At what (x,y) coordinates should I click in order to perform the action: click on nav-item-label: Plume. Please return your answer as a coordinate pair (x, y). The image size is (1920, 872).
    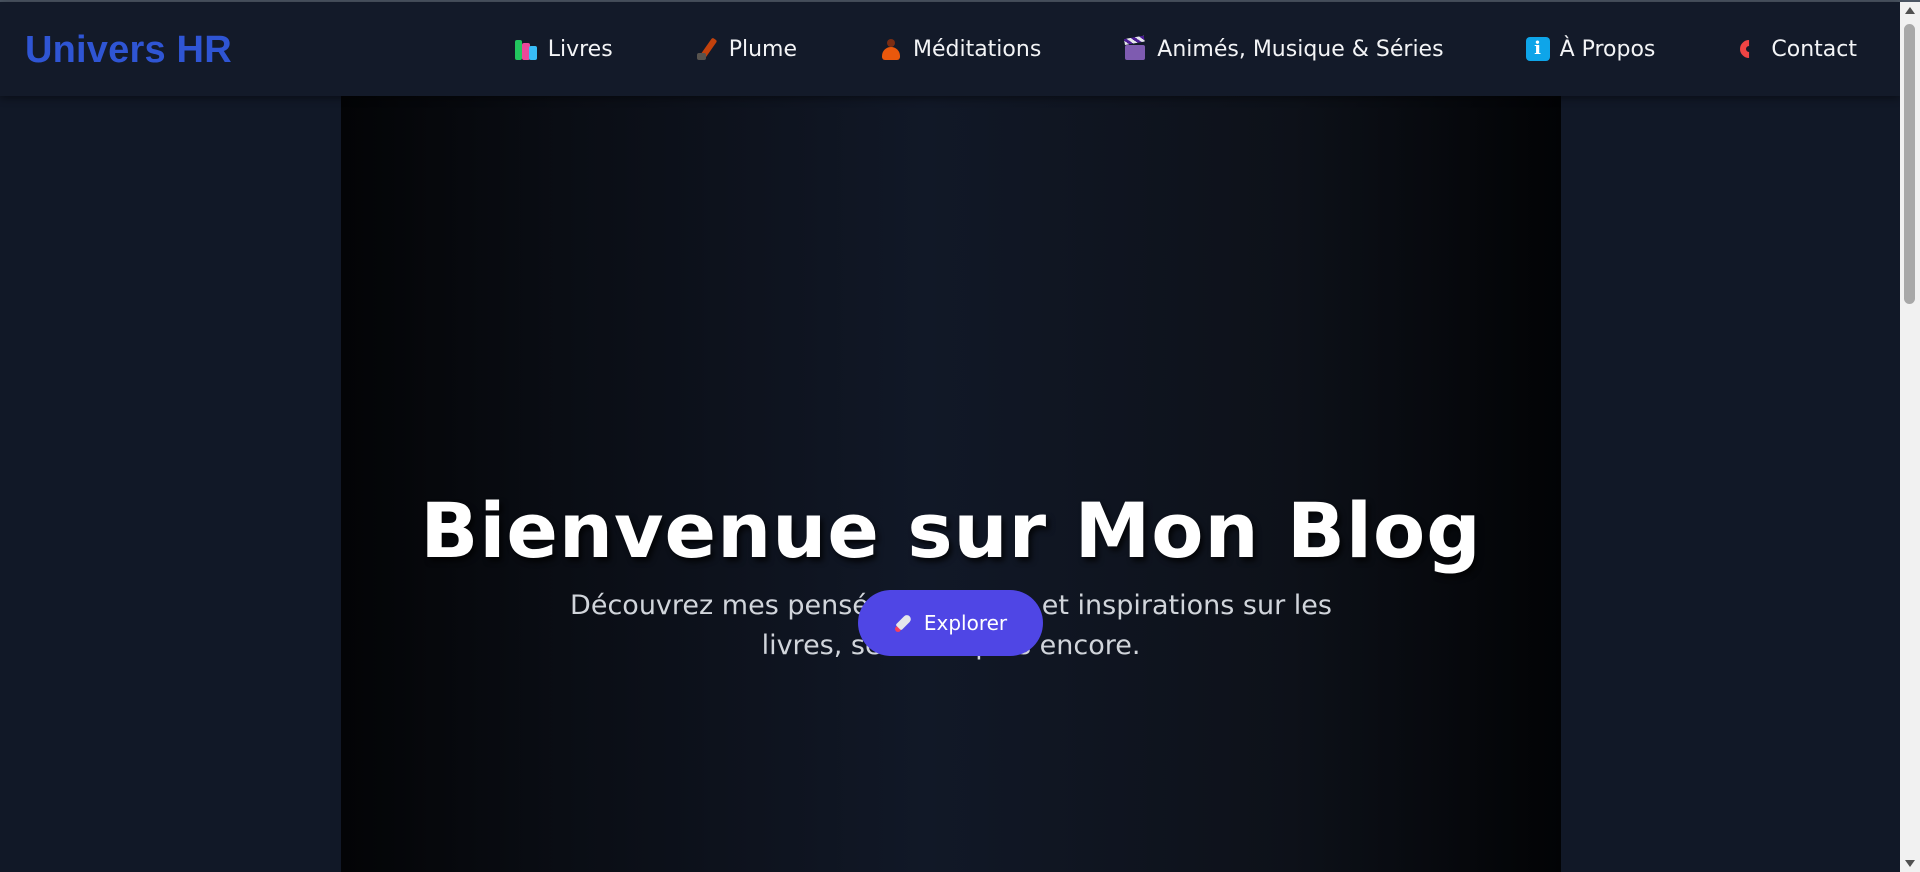
    Looking at the image, I should click on (762, 49).